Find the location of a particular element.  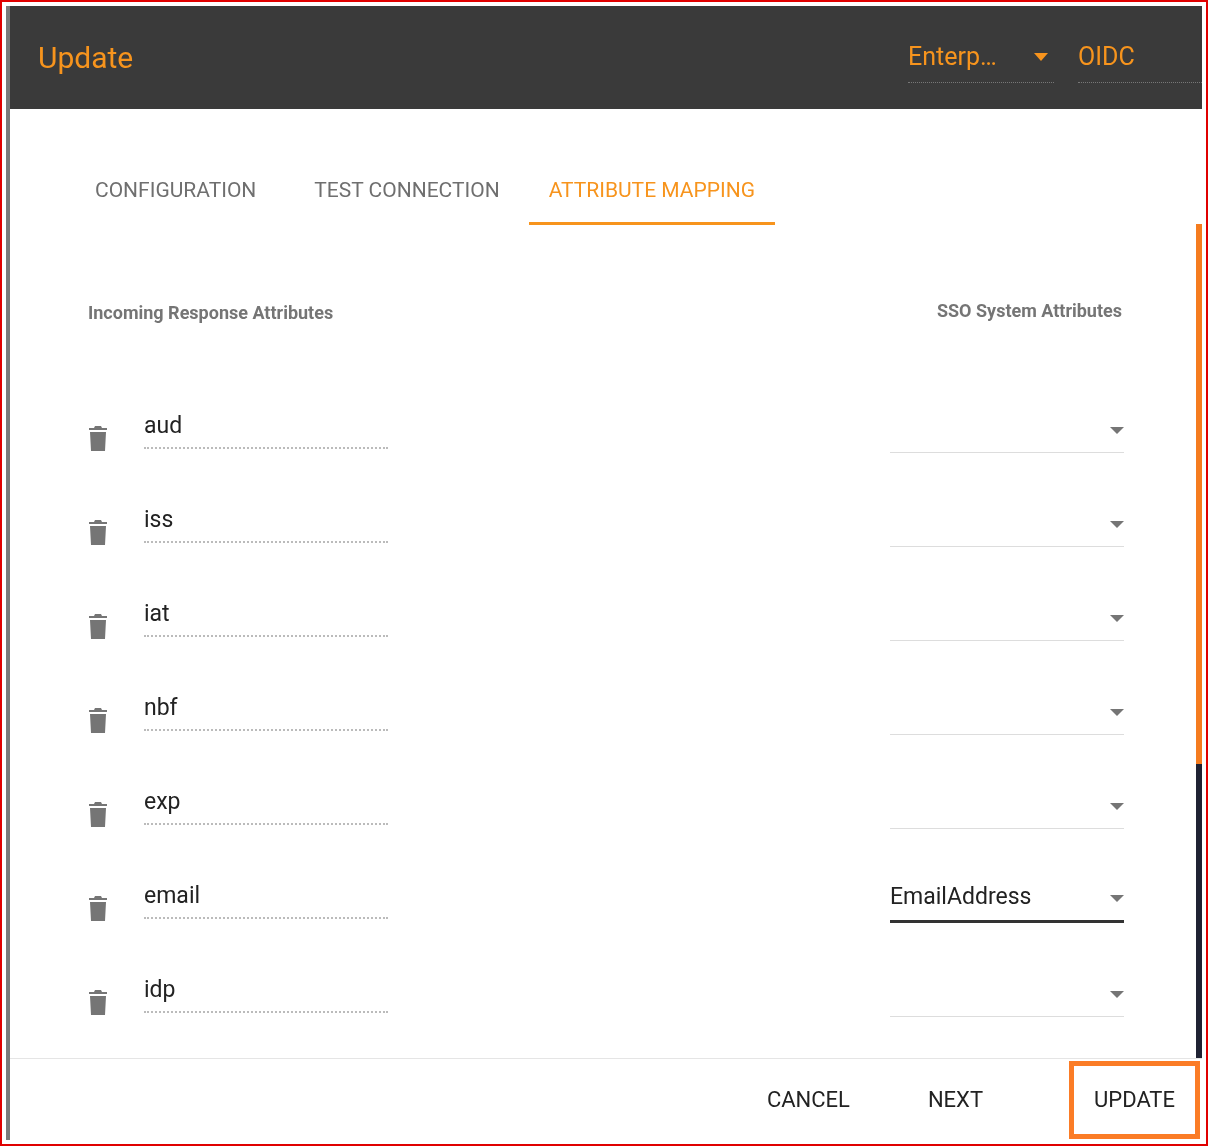

attribute-field: idp is located at coordinates (266, 993).